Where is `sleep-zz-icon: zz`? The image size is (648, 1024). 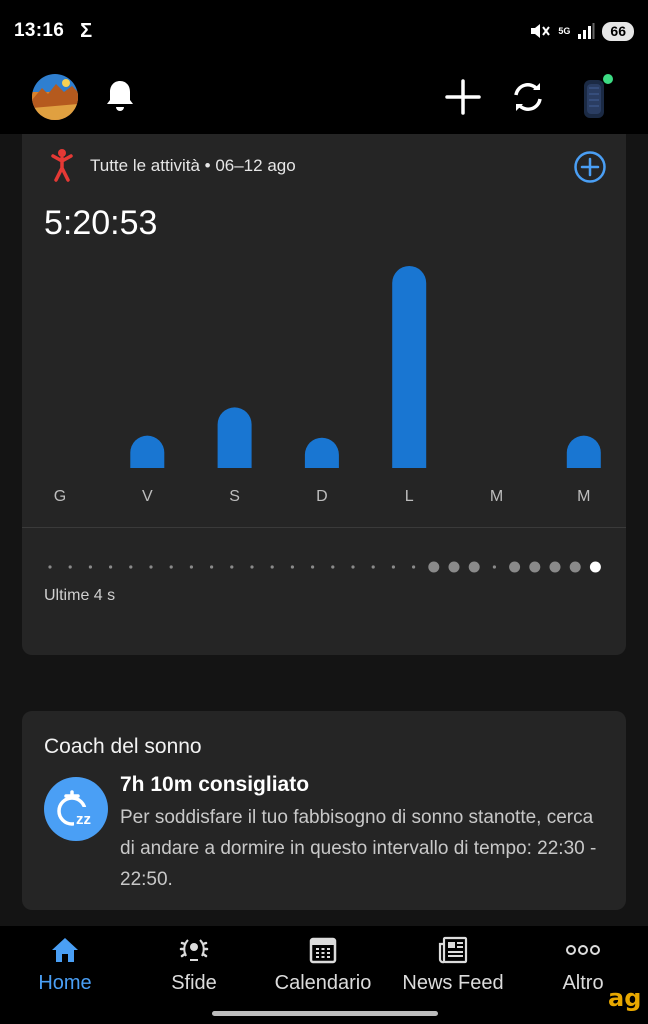 sleep-zz-icon: zz is located at coordinates (76, 809).